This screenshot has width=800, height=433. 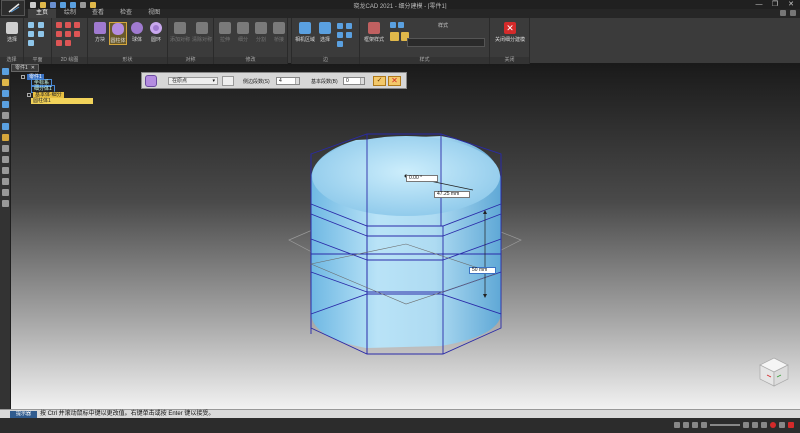 What do you see at coordinates (5, 148) in the screenshot?
I see `help-book-icon` at bounding box center [5, 148].